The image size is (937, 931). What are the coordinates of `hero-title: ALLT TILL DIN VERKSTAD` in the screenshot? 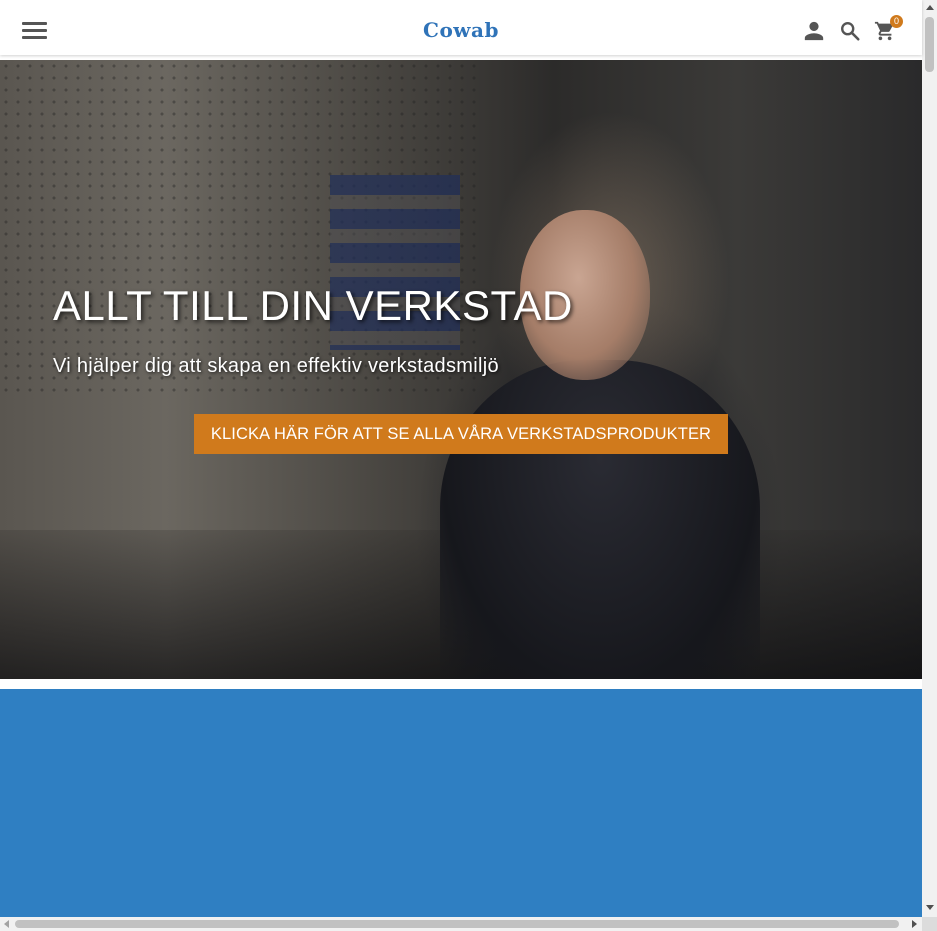 It's located at (313, 305).